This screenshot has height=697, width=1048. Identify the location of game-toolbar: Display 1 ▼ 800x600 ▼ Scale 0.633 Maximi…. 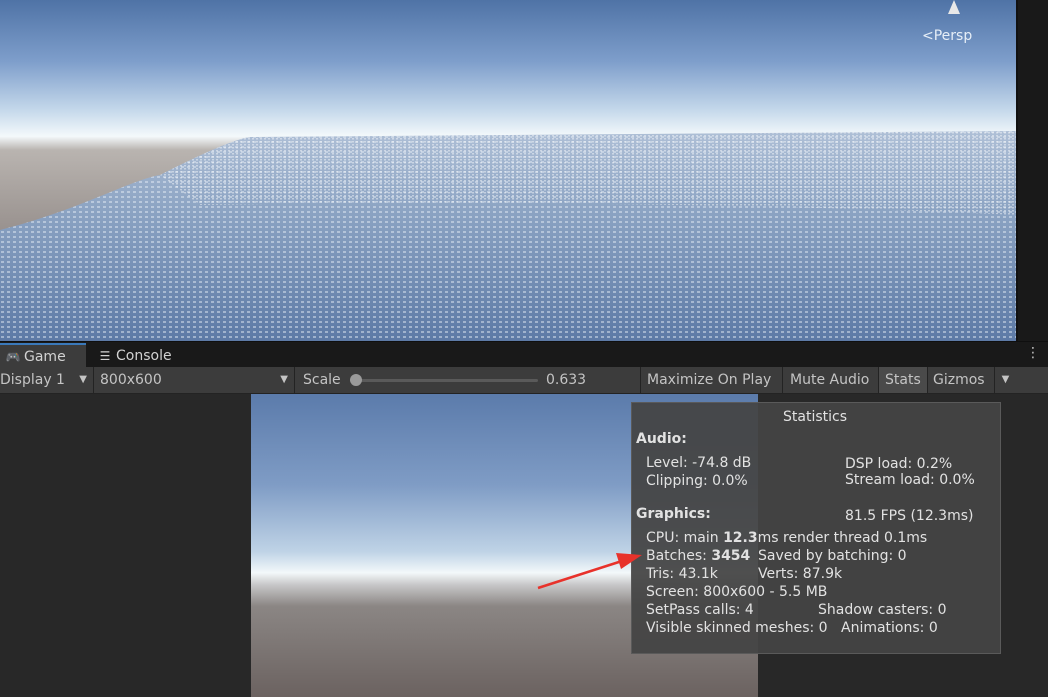
(524, 380).